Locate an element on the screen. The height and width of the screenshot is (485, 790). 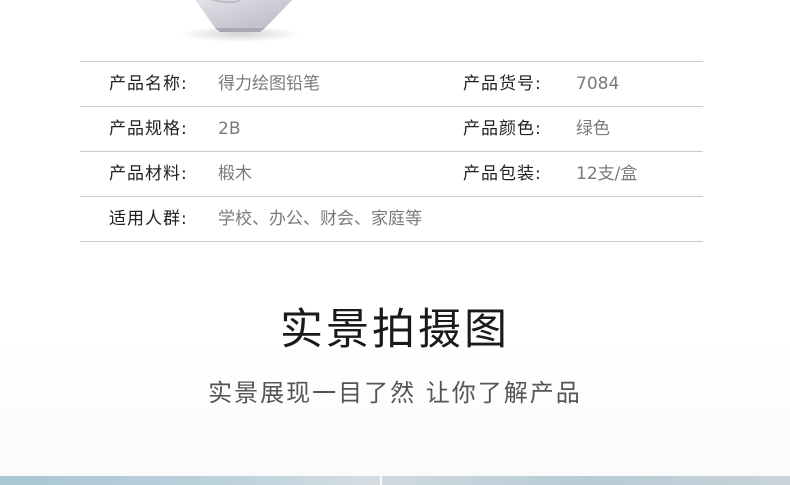
real-photo-right is located at coordinates (586, 480).